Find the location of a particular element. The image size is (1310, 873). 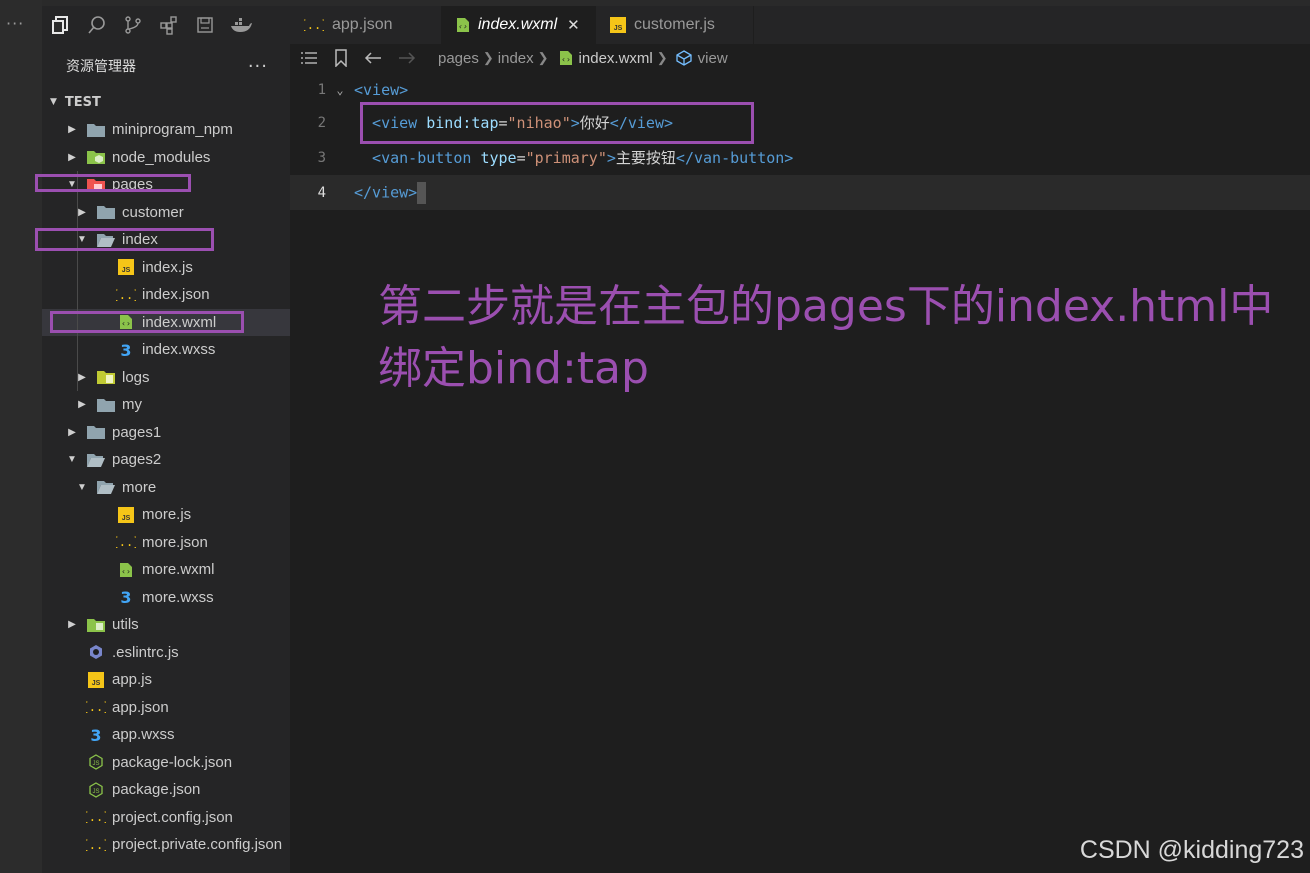

explorer-more-icon: ··· is located at coordinates (258, 66).